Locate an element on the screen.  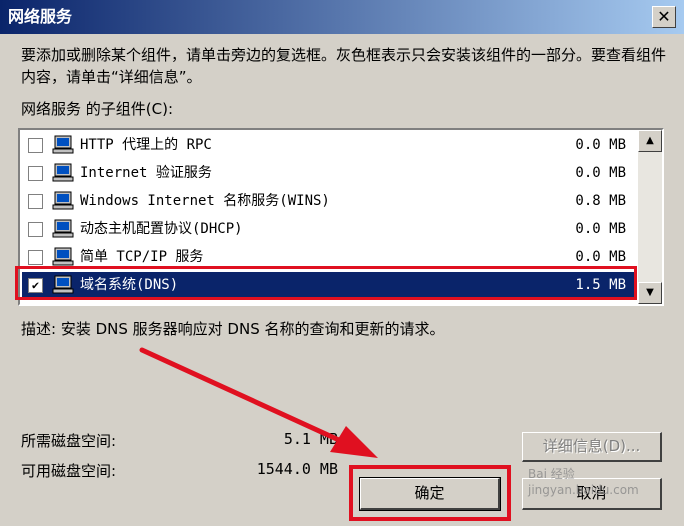
annotation-arrow-icon is located at coordinates (258, 402).